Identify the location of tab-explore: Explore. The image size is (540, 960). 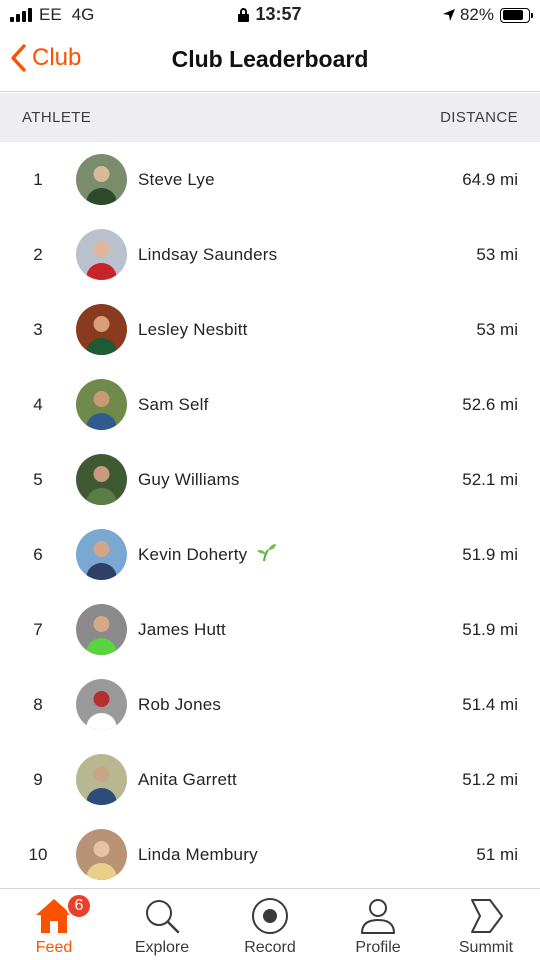
(162, 924).